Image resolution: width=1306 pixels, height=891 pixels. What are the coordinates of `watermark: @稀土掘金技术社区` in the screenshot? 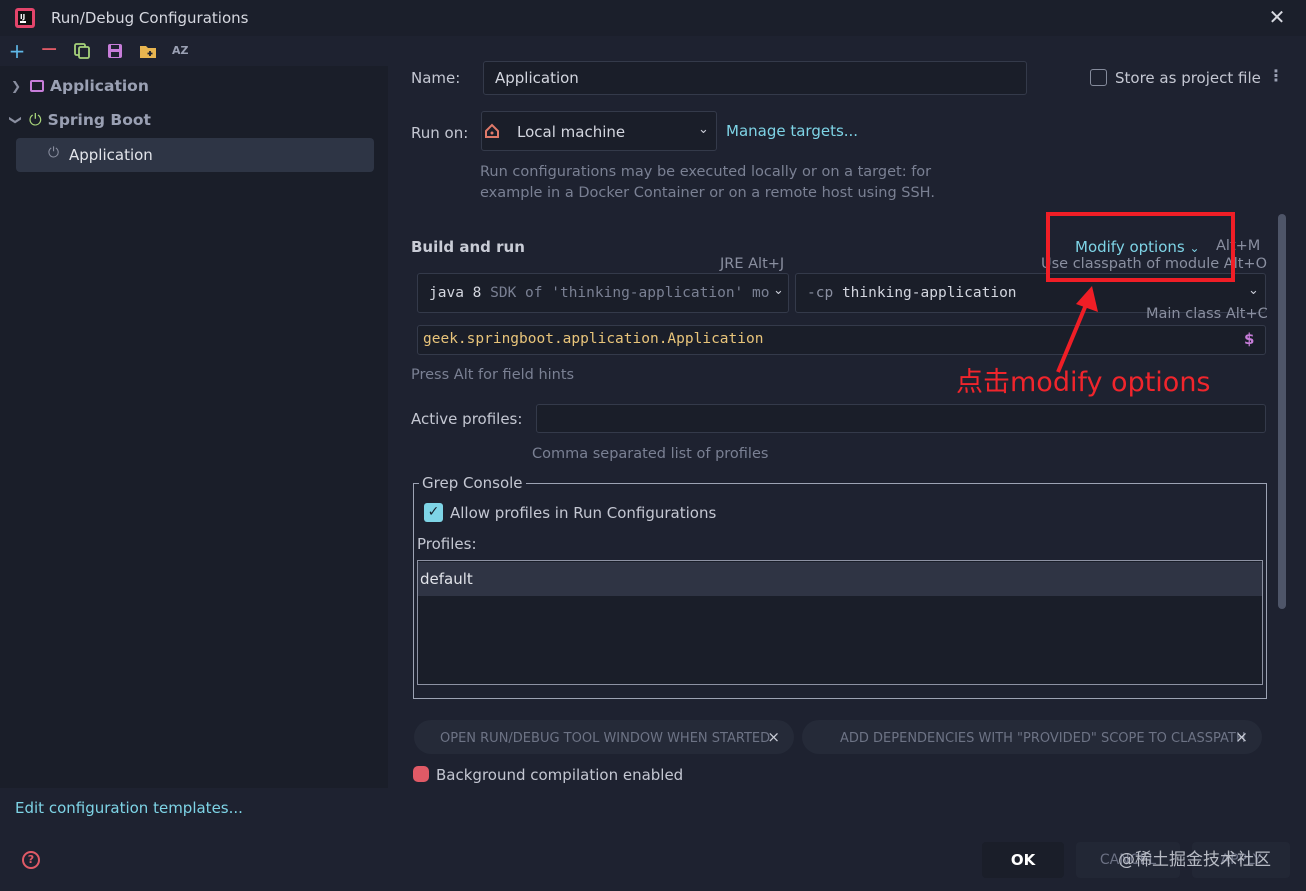 It's located at (1194, 860).